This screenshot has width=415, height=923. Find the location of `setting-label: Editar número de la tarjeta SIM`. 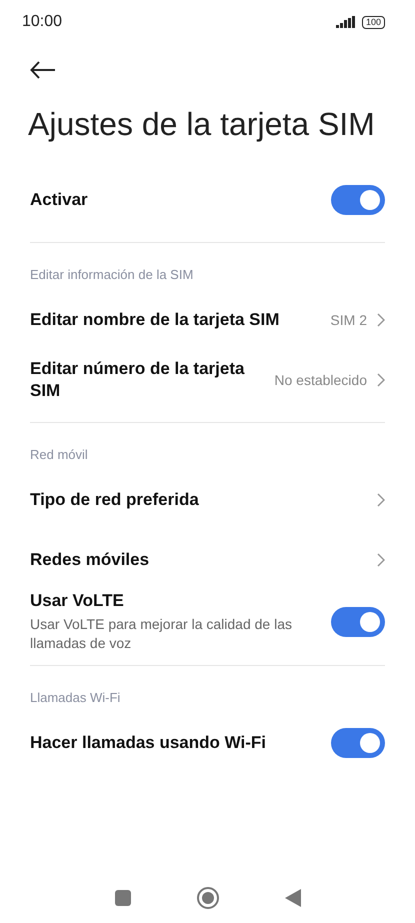

setting-label: Editar número de la tarjeta SIM is located at coordinates (145, 380).